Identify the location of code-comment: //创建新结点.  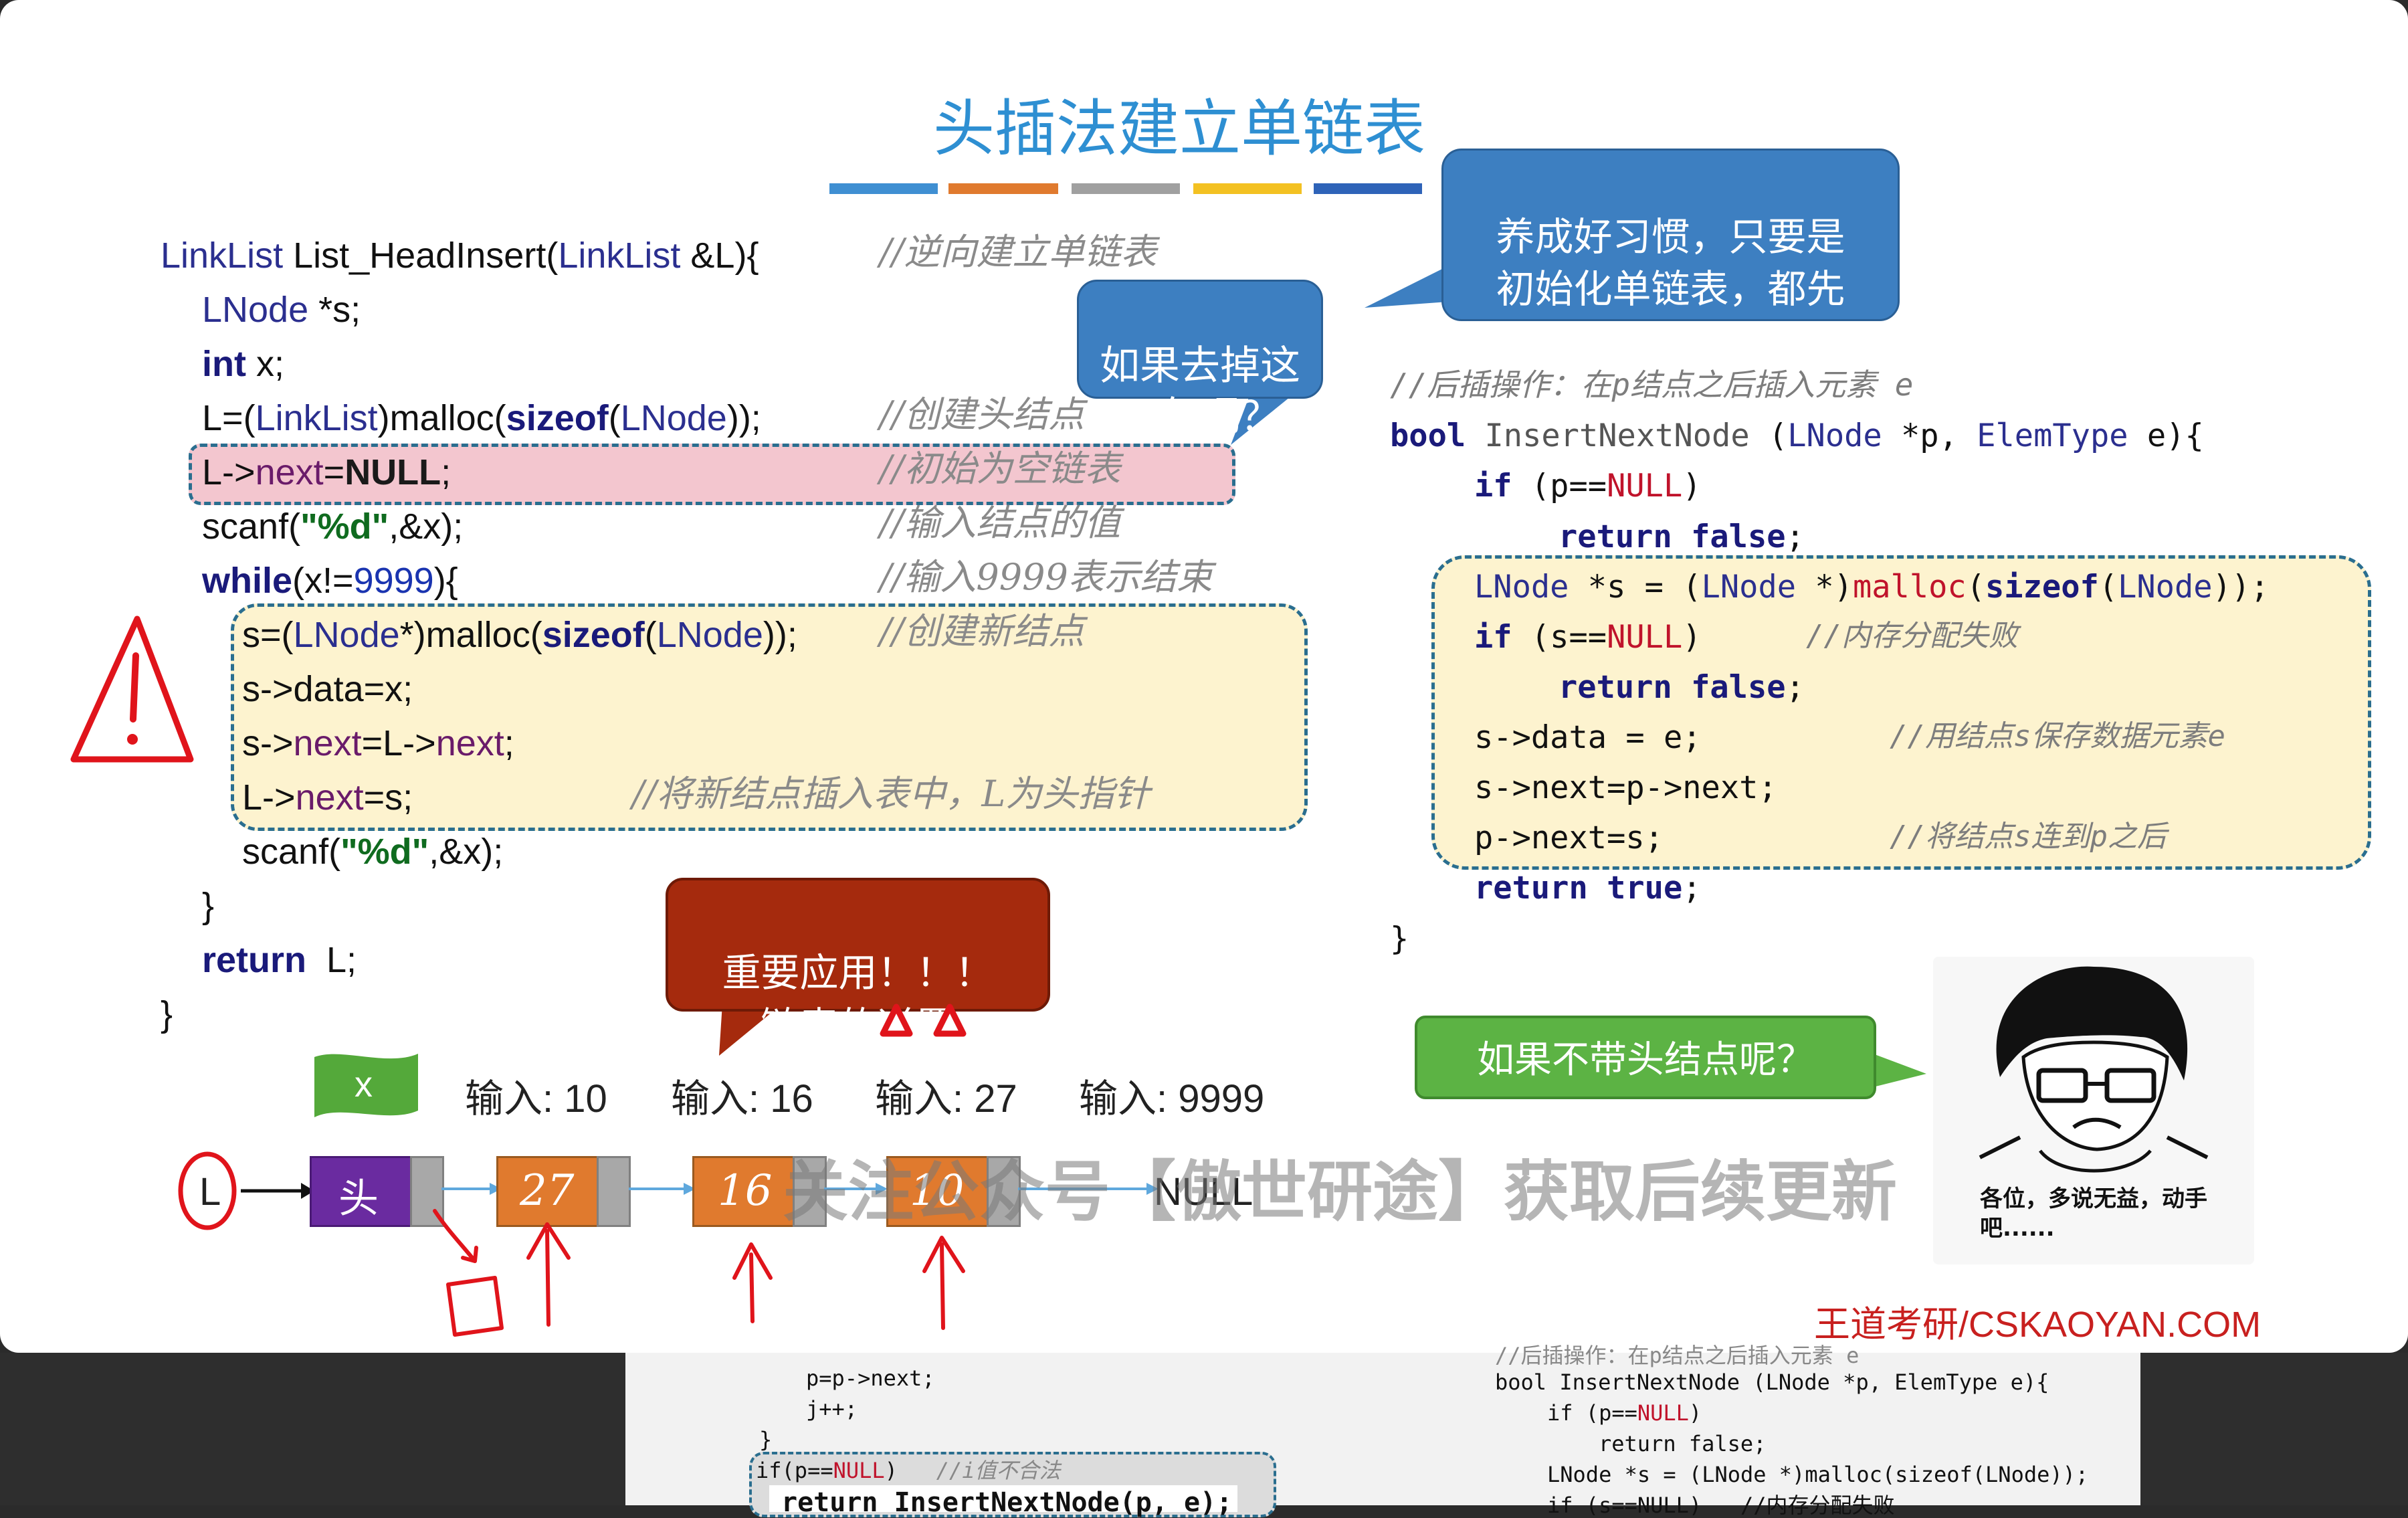
(982, 631).